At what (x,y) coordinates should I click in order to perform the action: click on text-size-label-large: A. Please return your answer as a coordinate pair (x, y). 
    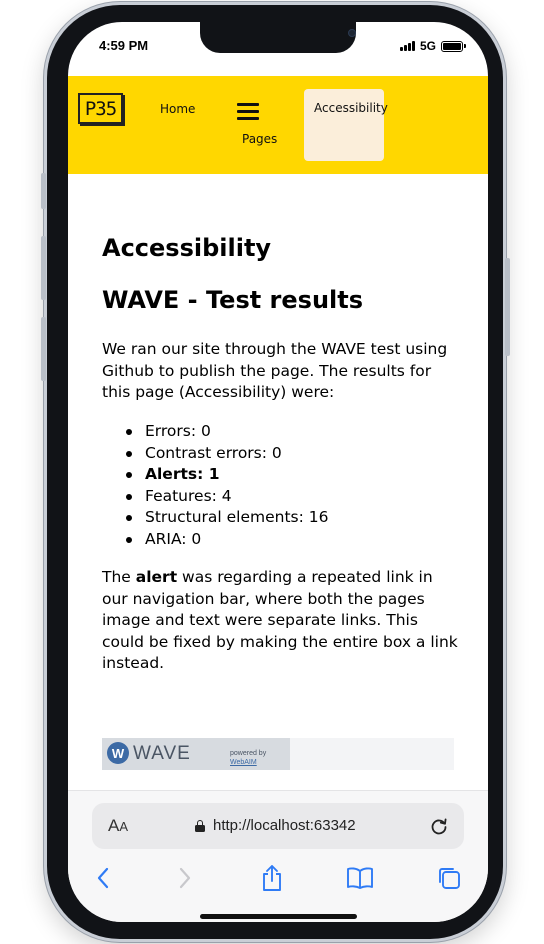
    Looking at the image, I should click on (114, 825).